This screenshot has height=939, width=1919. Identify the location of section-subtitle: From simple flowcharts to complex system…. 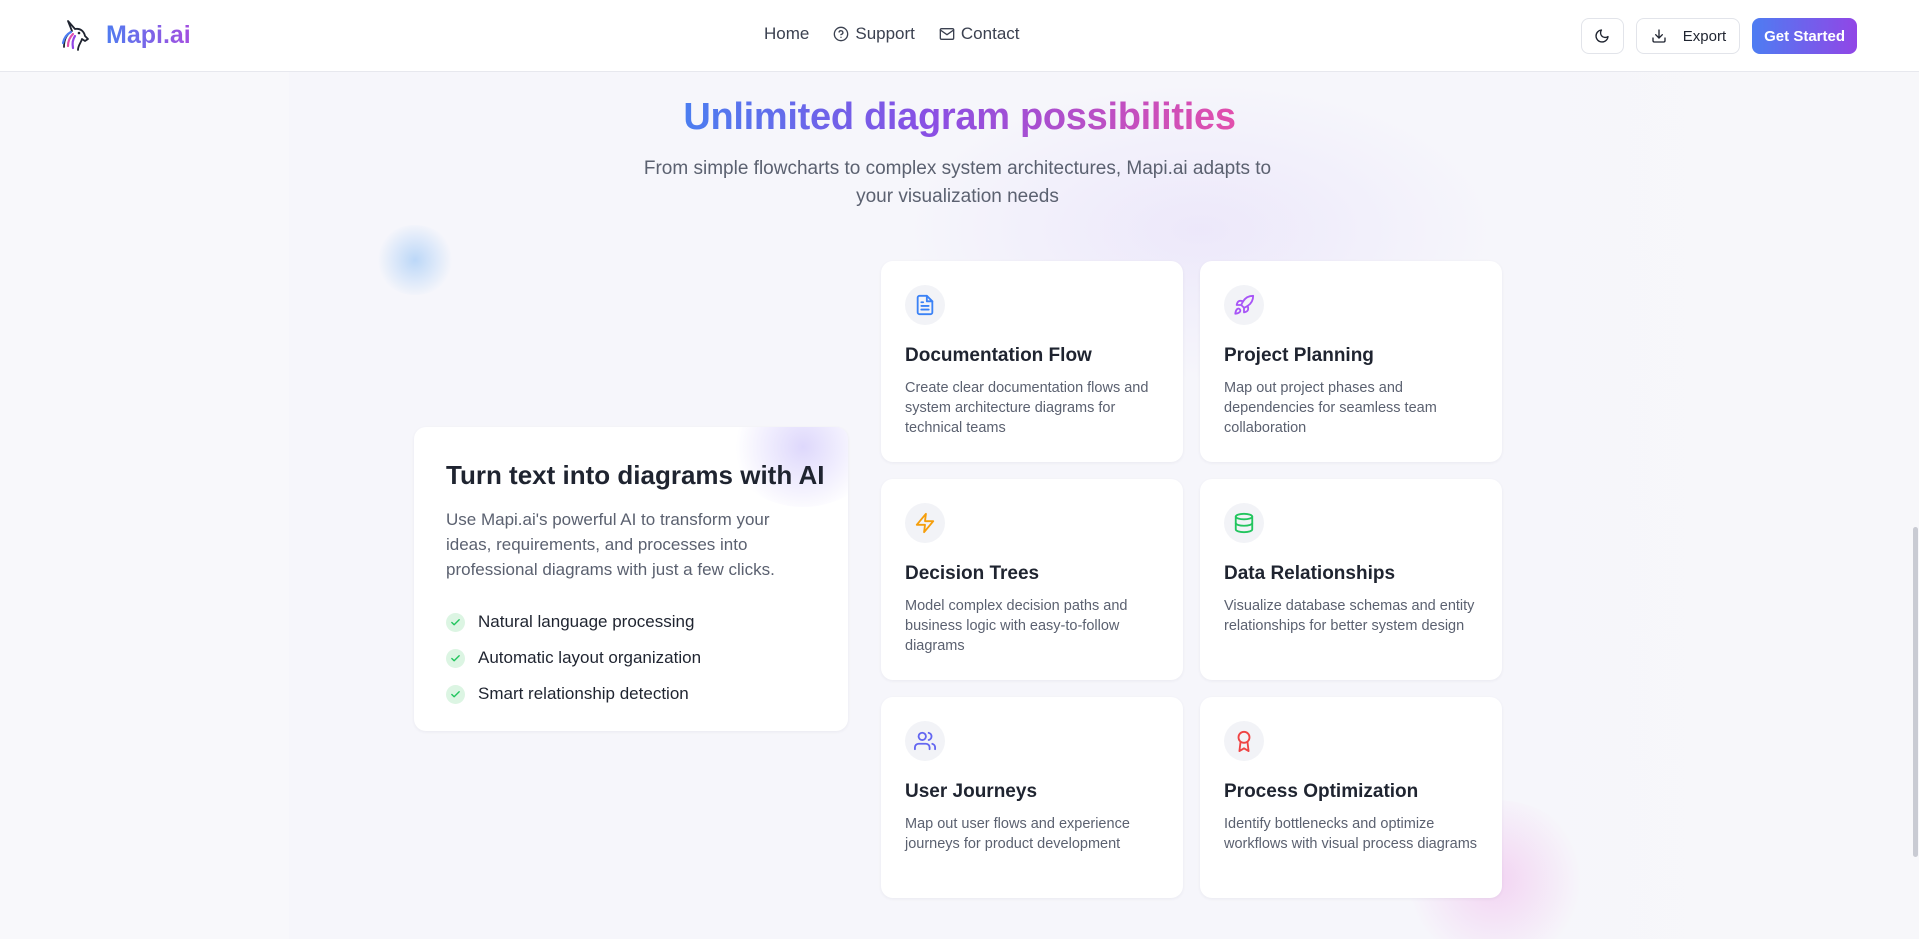
(957, 182).